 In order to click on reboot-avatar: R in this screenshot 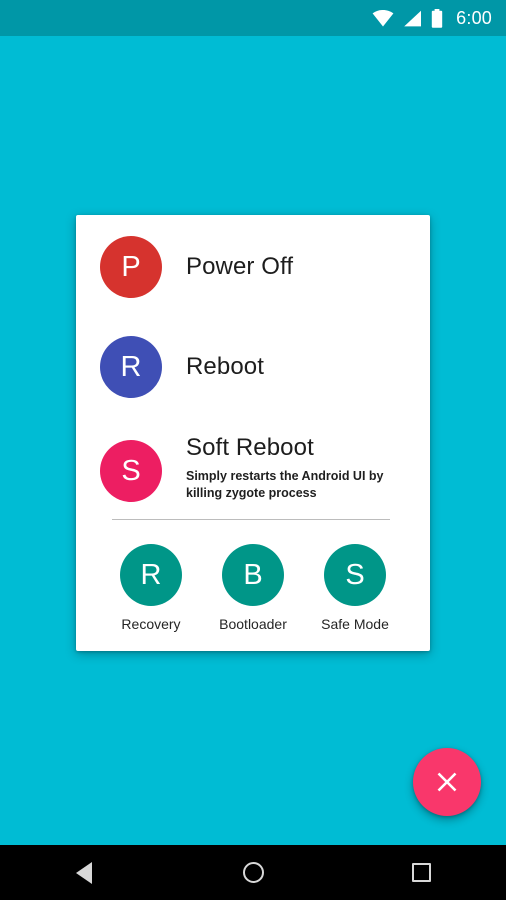, I will do `click(131, 367)`.